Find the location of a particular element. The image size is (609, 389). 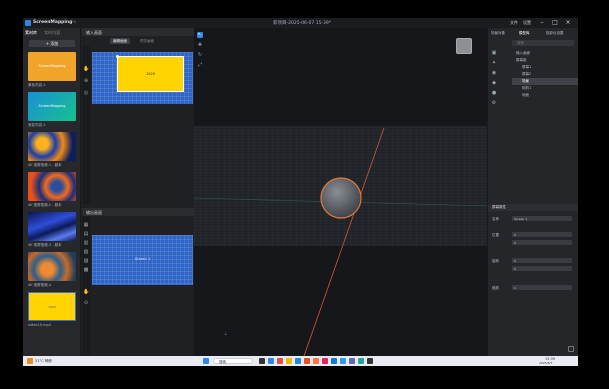

edge-icon is located at coordinates (298, 361).